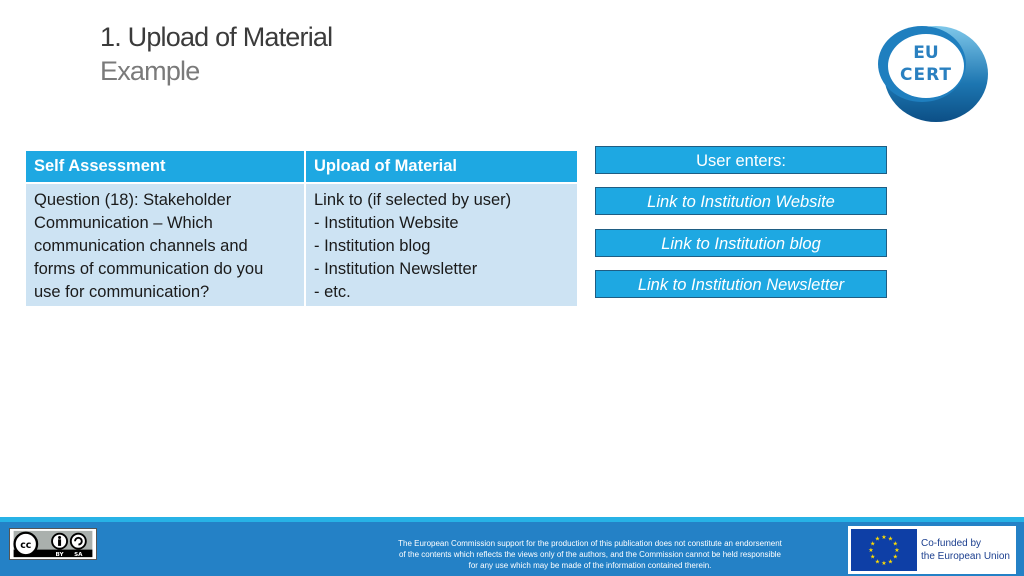 The height and width of the screenshot is (576, 1024). Describe the element at coordinates (133, 200) in the screenshot. I see `question-line: Question (18): Stakeholder` at that location.